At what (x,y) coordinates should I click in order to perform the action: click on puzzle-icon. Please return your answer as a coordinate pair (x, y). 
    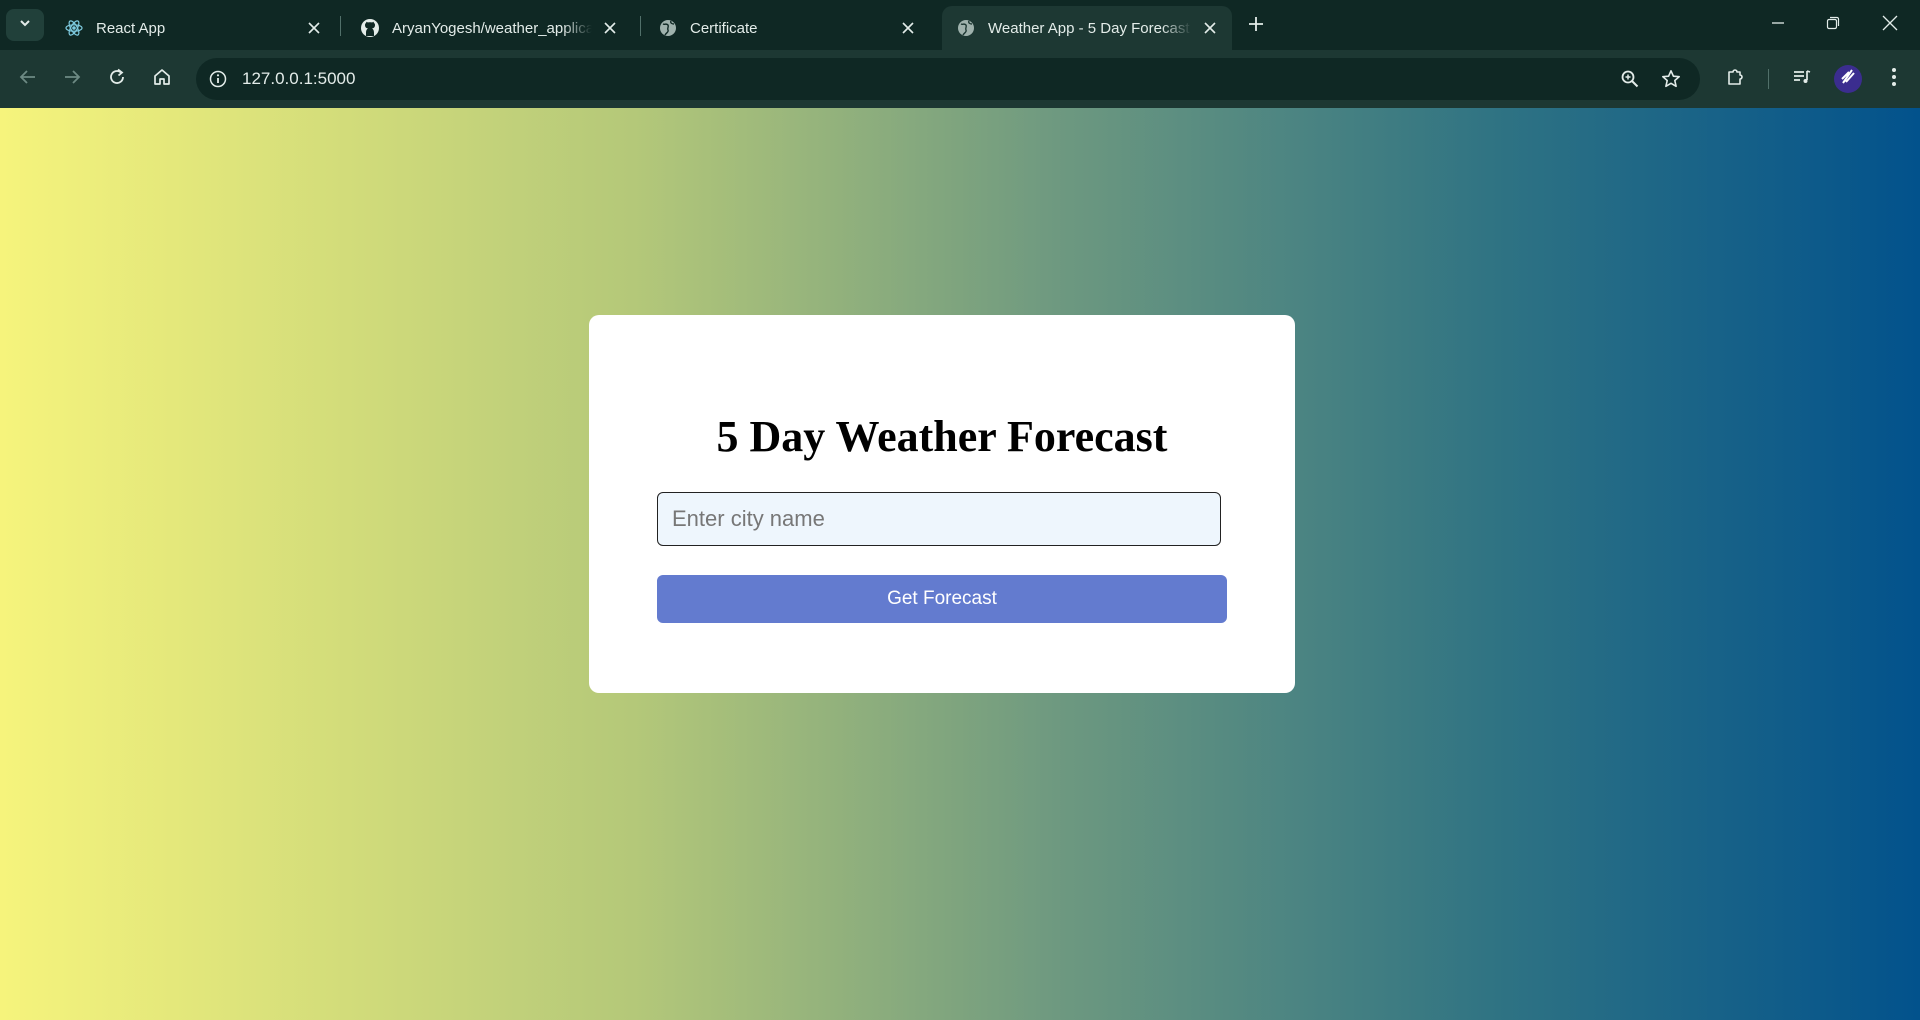
    Looking at the image, I should click on (1736, 79).